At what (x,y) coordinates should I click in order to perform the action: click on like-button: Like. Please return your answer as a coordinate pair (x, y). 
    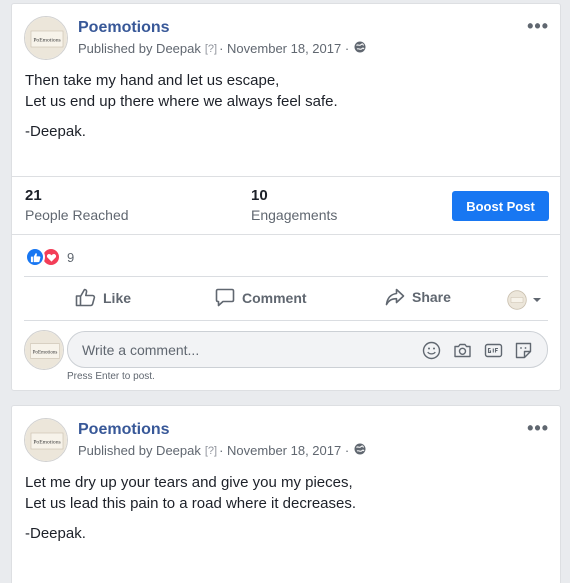
    Looking at the image, I should click on (103, 297).